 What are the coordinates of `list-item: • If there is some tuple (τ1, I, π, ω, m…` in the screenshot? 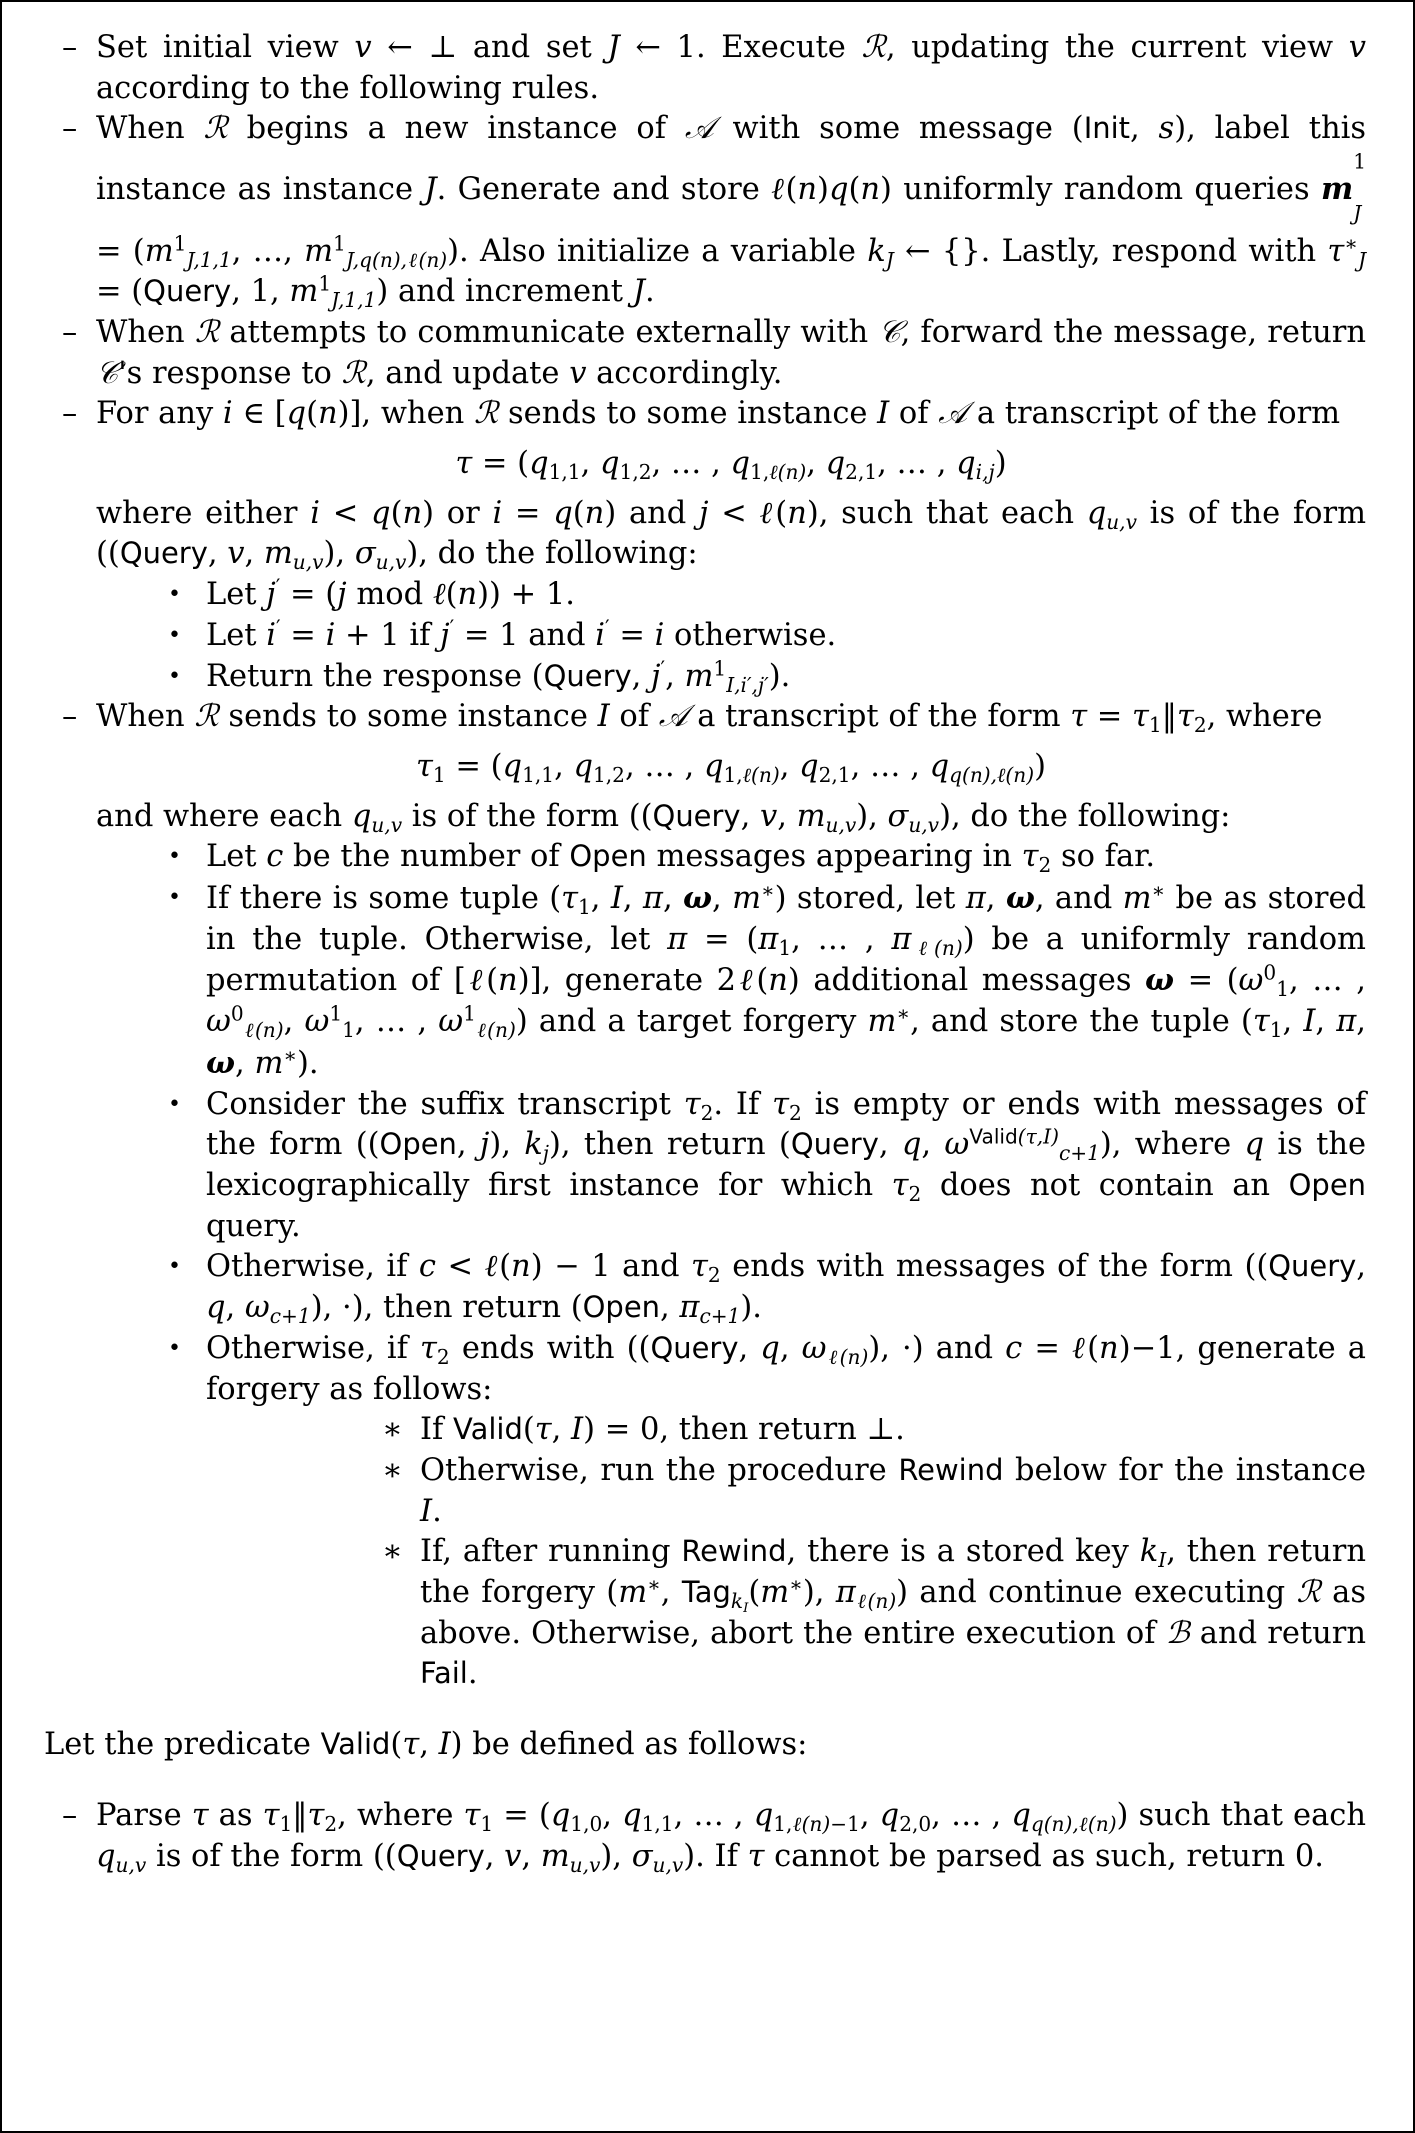 It's located at (759, 981).